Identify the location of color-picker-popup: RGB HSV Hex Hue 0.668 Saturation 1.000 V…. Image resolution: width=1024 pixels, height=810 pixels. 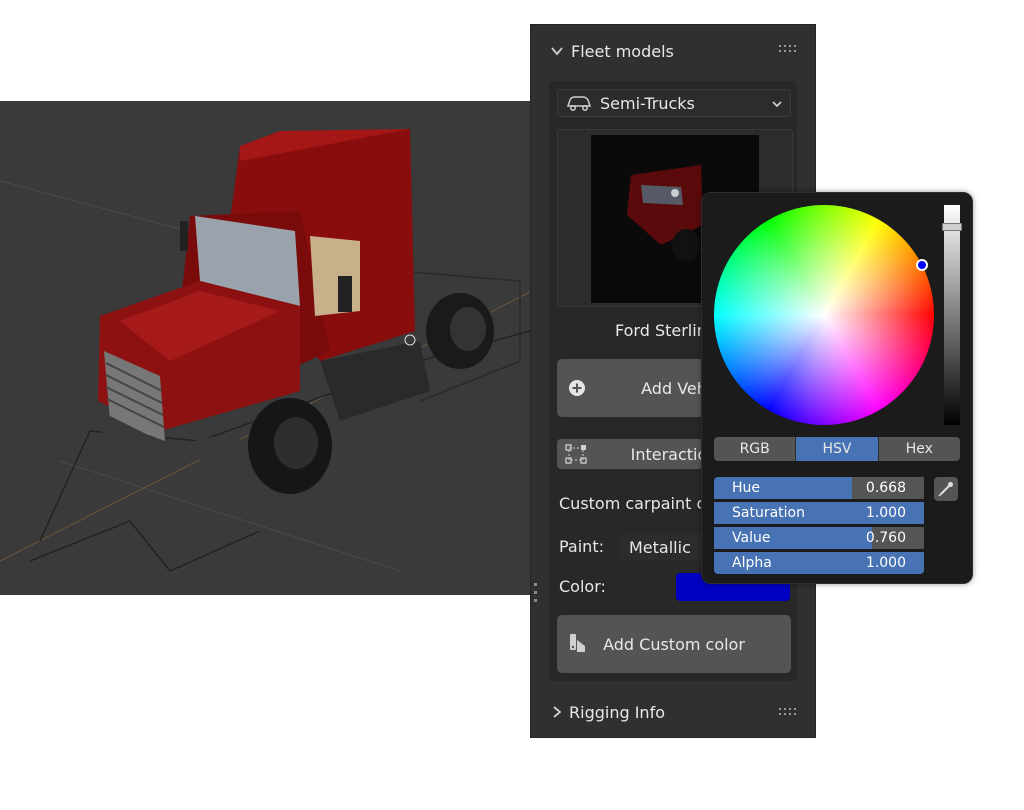
(837, 388).